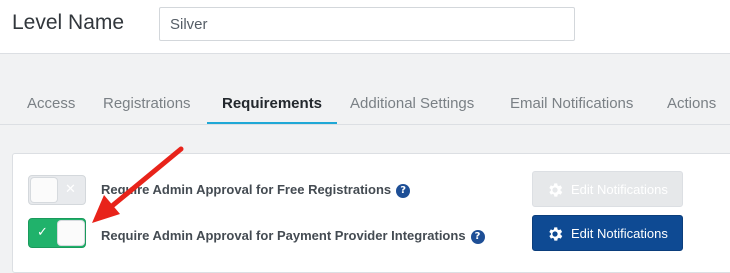  Describe the element at coordinates (70, 189) in the screenshot. I see `cross-icon: ✕` at that location.